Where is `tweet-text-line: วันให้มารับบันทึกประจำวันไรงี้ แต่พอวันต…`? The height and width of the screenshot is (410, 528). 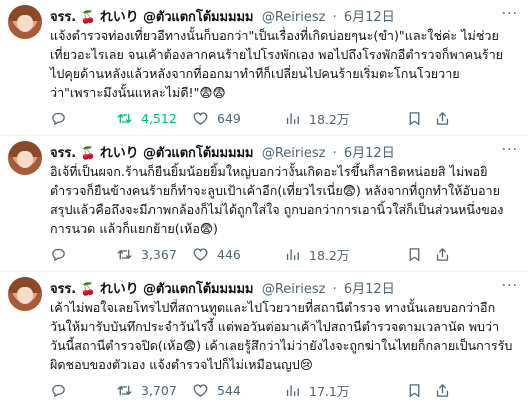 tweet-text-line: วันให้มารับบันทึกประจำวันไรงี้ แต่พอวันต… is located at coordinates (275, 326).